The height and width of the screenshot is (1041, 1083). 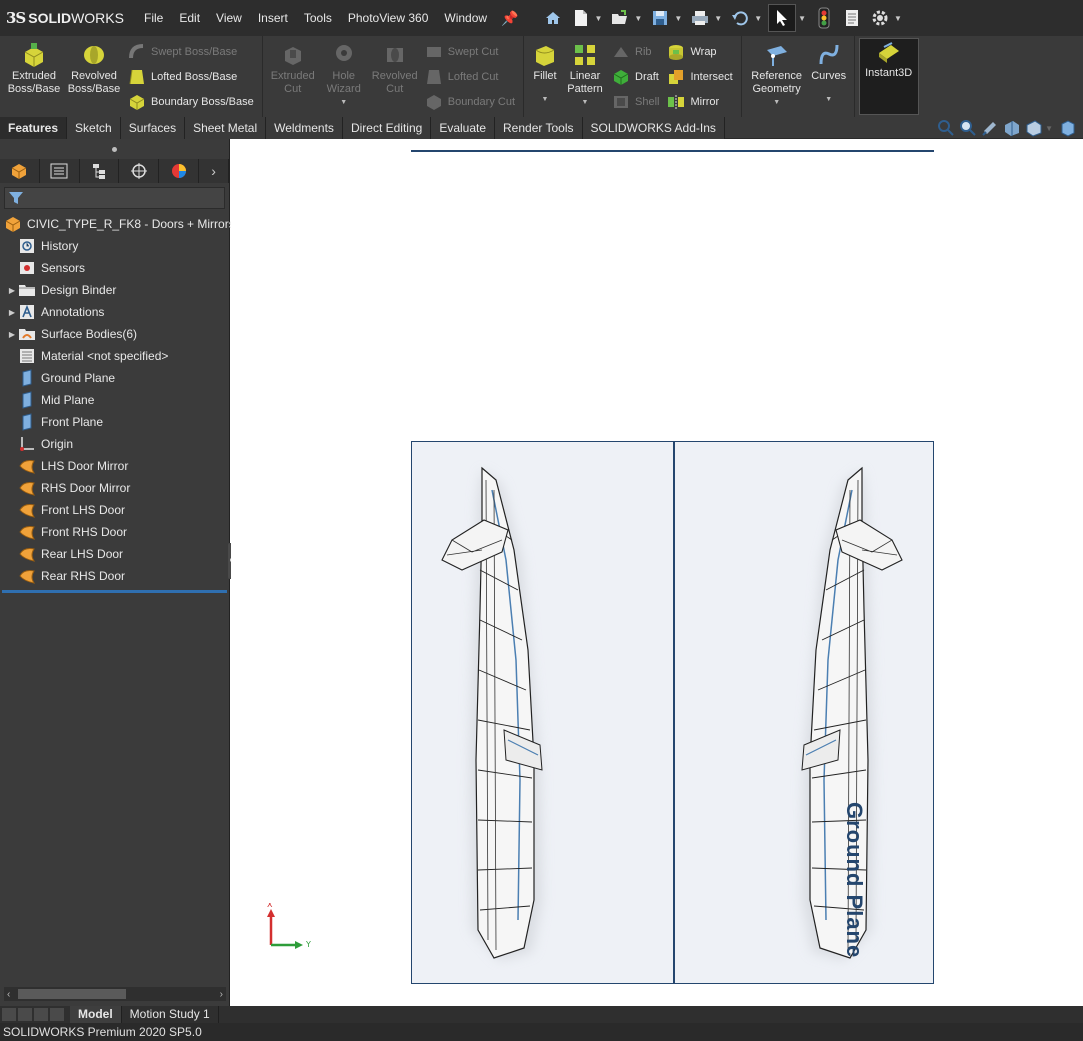 I want to click on tab-evaluate: Evaluate, so click(x=463, y=128).